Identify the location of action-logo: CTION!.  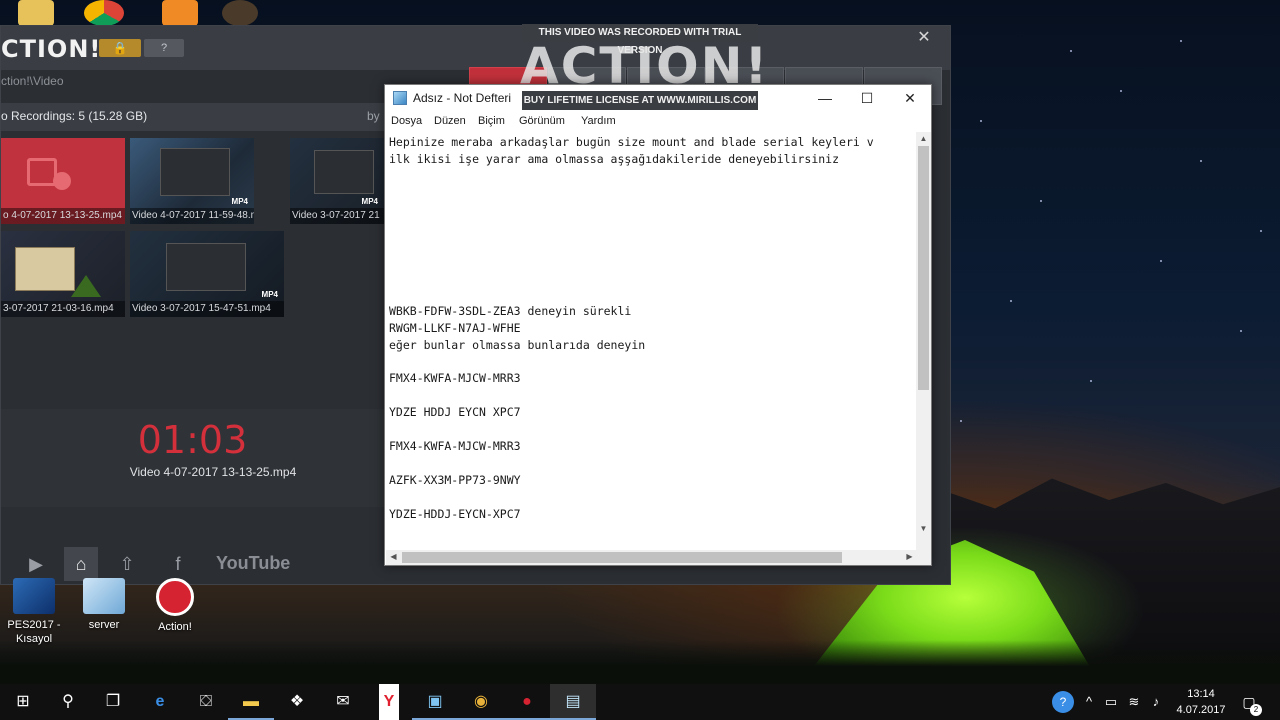
(51, 49).